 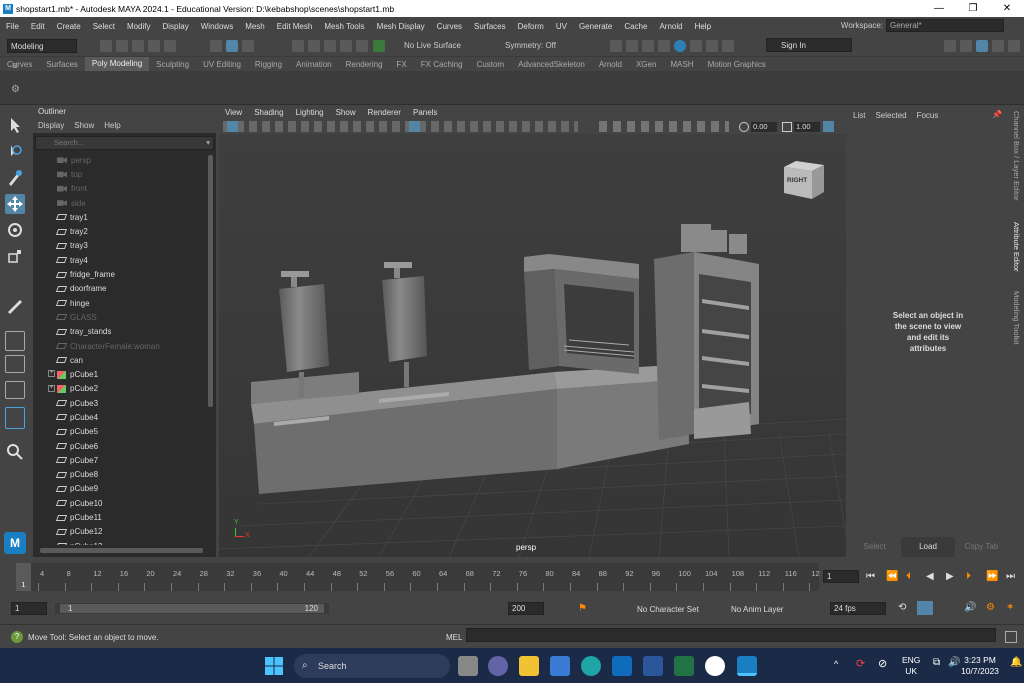 What do you see at coordinates (232, 126) in the screenshot?
I see `select-camera-icon` at bounding box center [232, 126].